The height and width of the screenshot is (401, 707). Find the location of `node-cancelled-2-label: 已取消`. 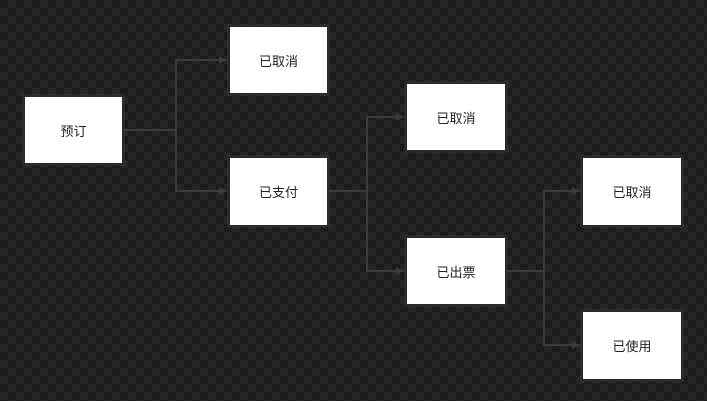

node-cancelled-2-label: 已取消 is located at coordinates (456, 119).